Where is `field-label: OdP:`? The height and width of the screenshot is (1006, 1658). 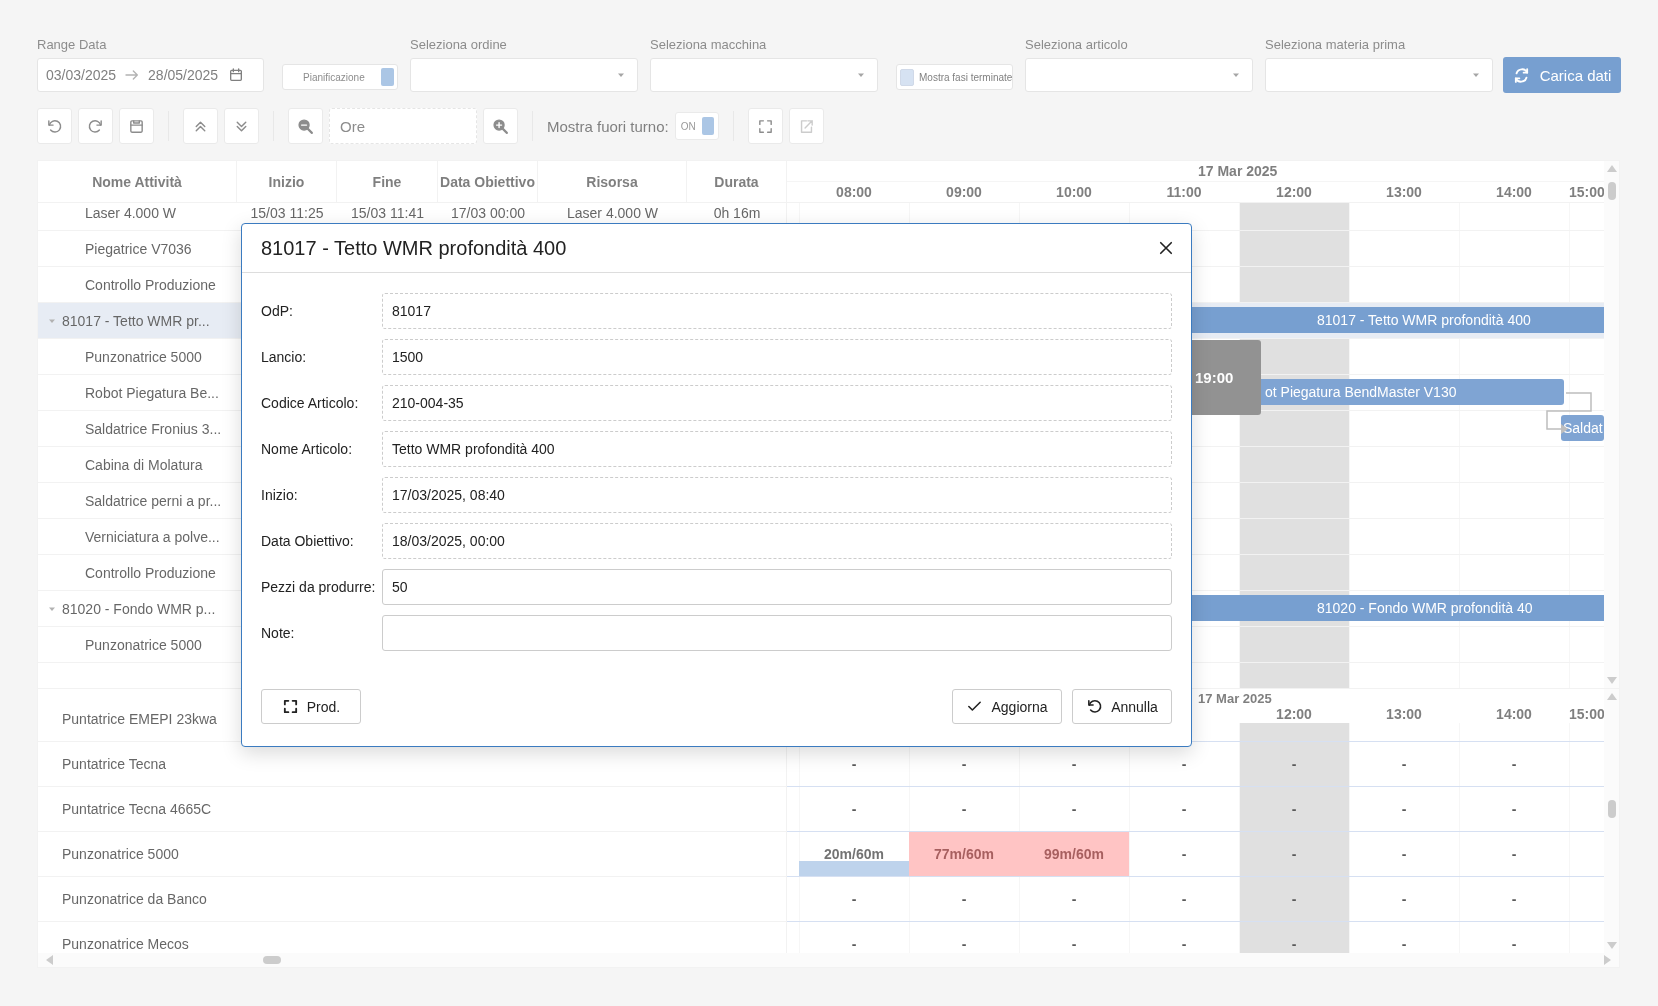
field-label: OdP: is located at coordinates (277, 311).